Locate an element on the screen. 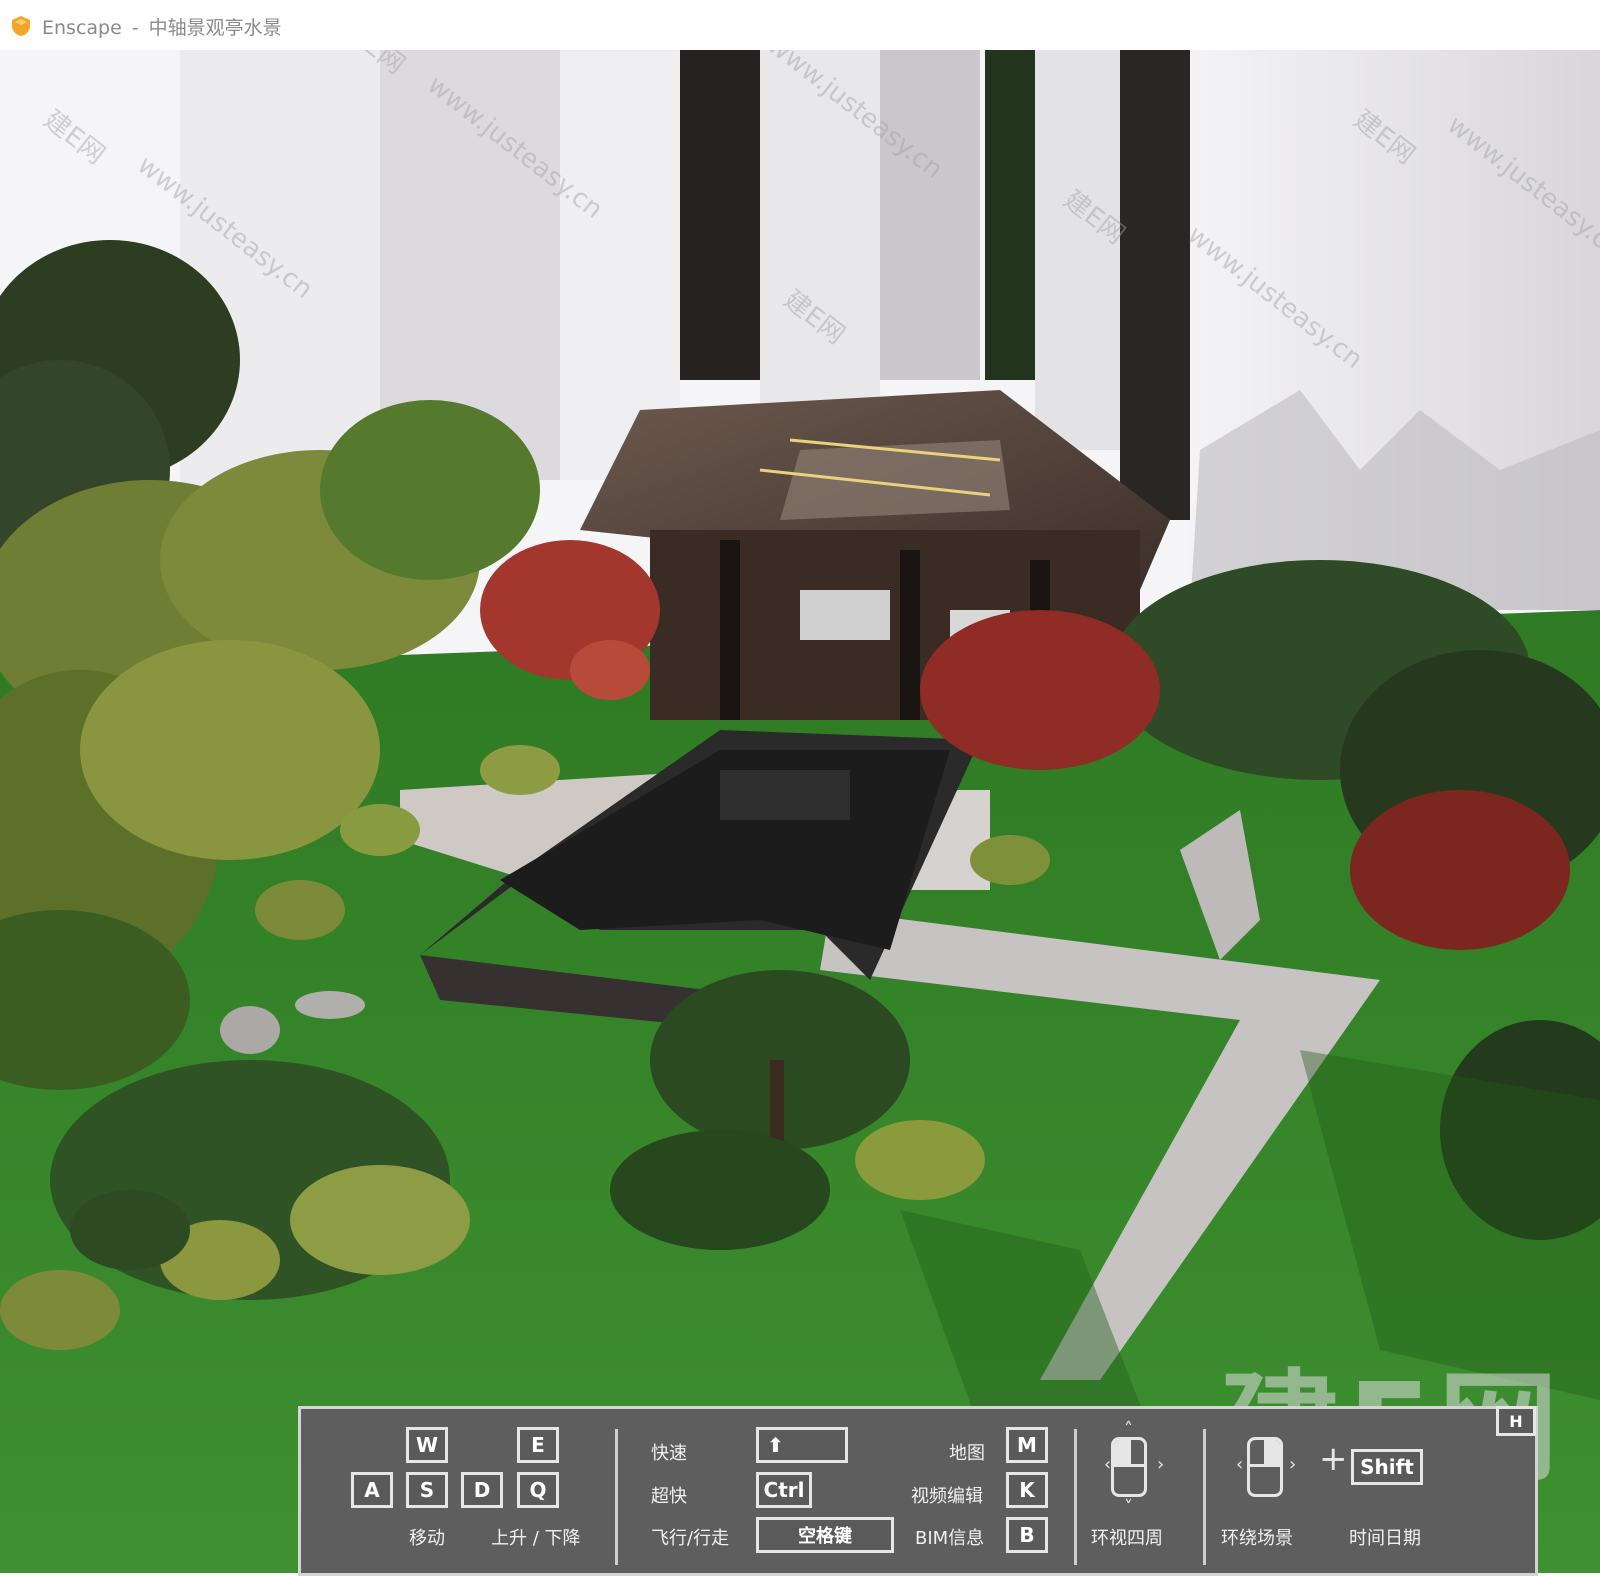 This screenshot has height=1576, width=1600. key-e: E is located at coordinates (538, 1445).